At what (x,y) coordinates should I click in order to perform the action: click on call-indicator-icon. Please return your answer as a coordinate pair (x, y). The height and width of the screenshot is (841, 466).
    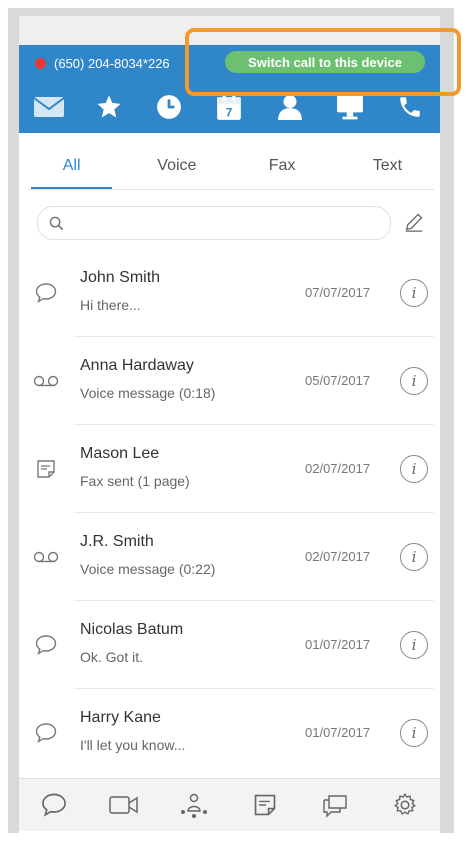
    Looking at the image, I should click on (40, 63).